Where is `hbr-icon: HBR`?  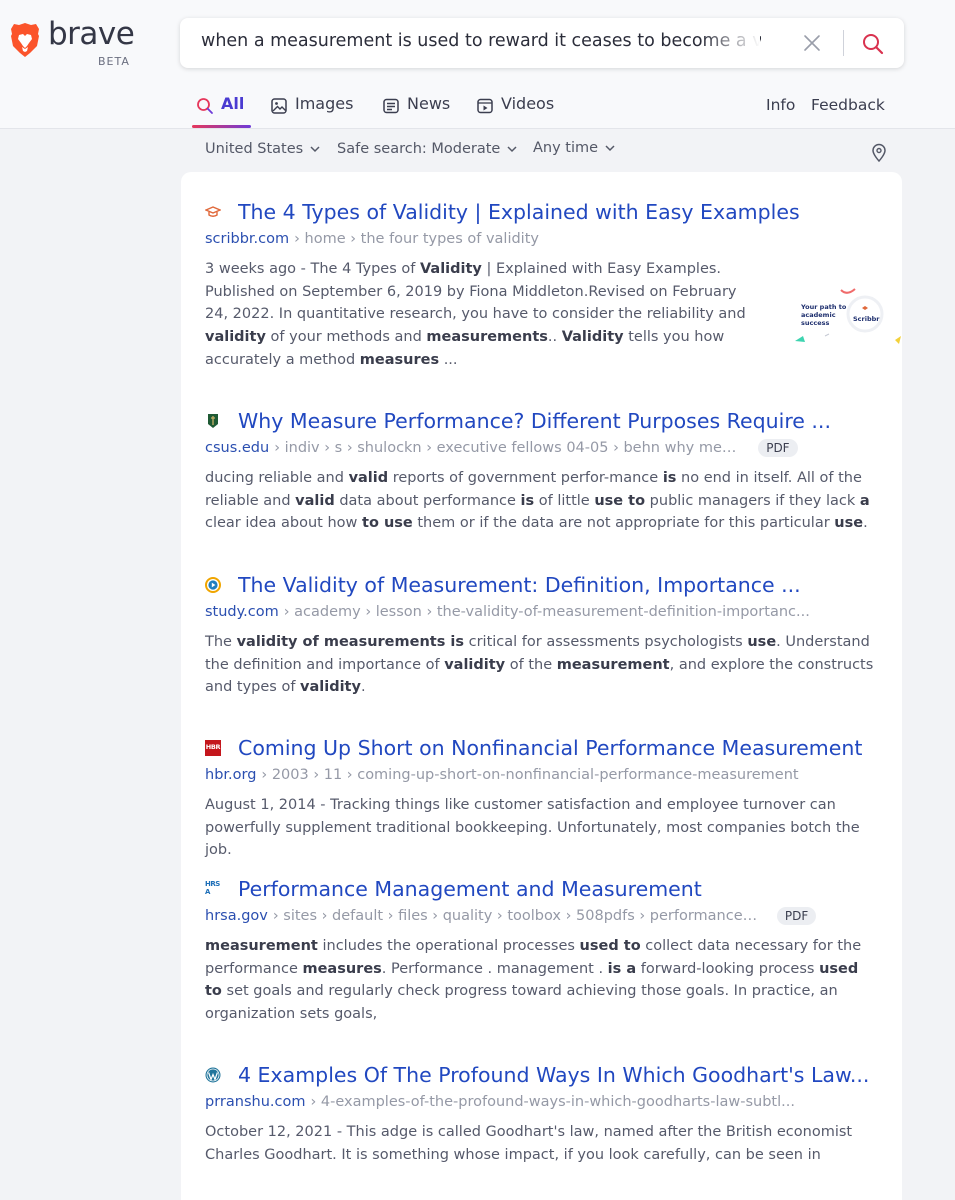
hbr-icon: HBR is located at coordinates (213, 748).